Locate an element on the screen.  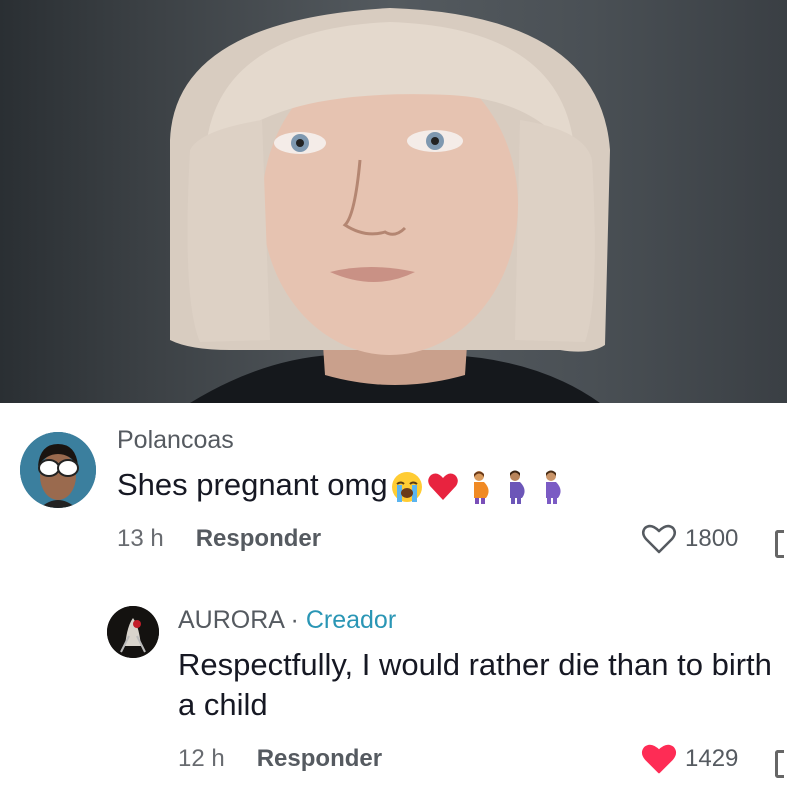
comment-username: AURORA · Creador is located at coordinates (287, 620).